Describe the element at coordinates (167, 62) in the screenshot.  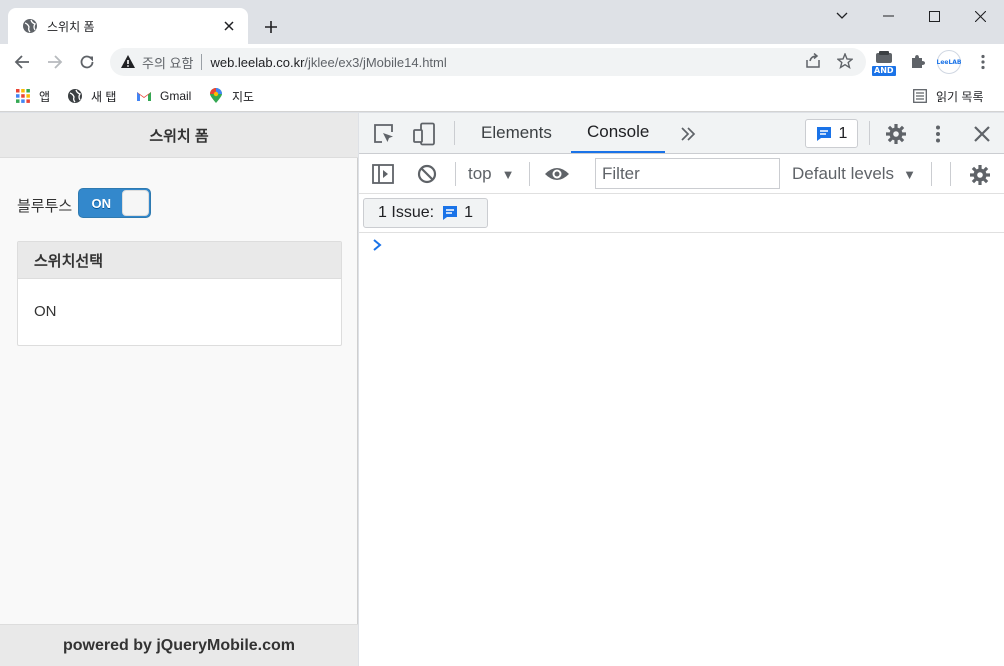
I see `security-label: 주의 요함` at that location.